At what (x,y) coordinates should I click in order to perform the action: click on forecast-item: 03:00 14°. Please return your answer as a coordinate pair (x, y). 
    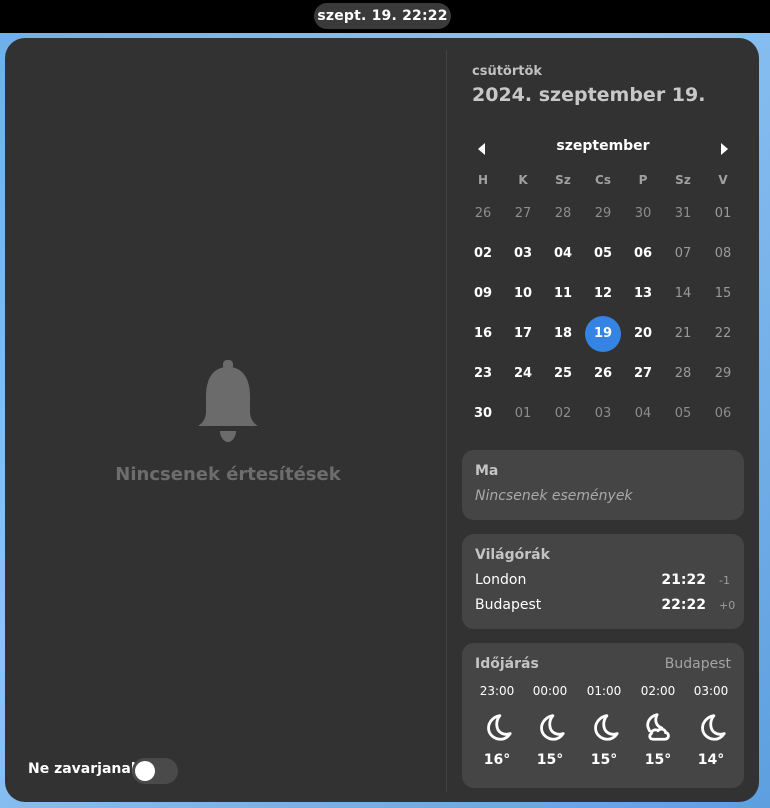
    Looking at the image, I should click on (711, 726).